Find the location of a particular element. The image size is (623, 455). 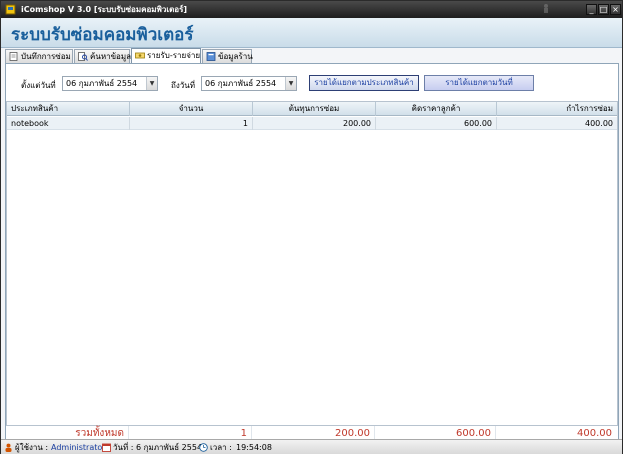

money-icon is located at coordinates (140, 55).